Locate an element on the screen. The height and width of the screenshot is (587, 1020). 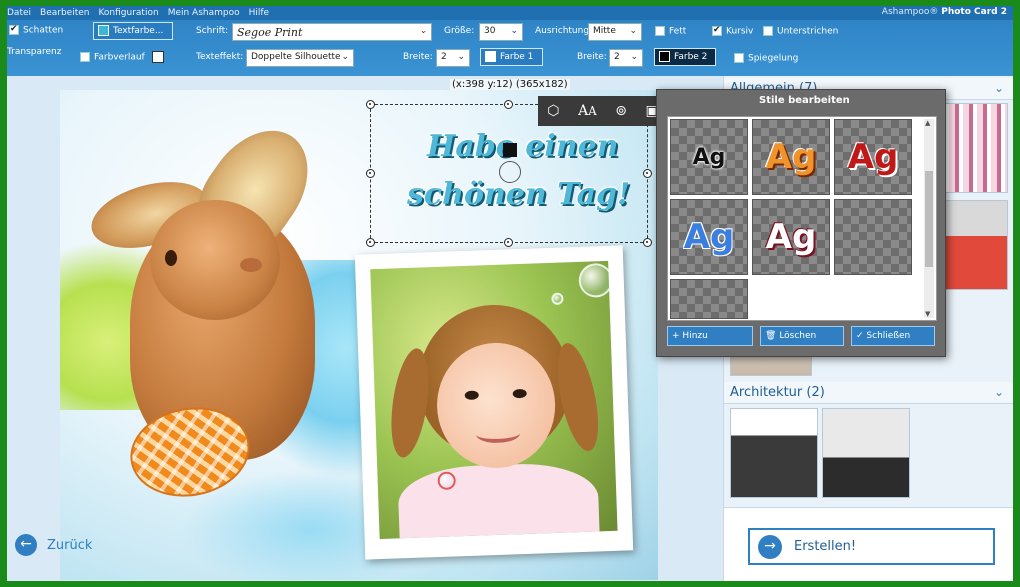
3d-cube-icon: ⬡ is located at coordinates (553, 111).